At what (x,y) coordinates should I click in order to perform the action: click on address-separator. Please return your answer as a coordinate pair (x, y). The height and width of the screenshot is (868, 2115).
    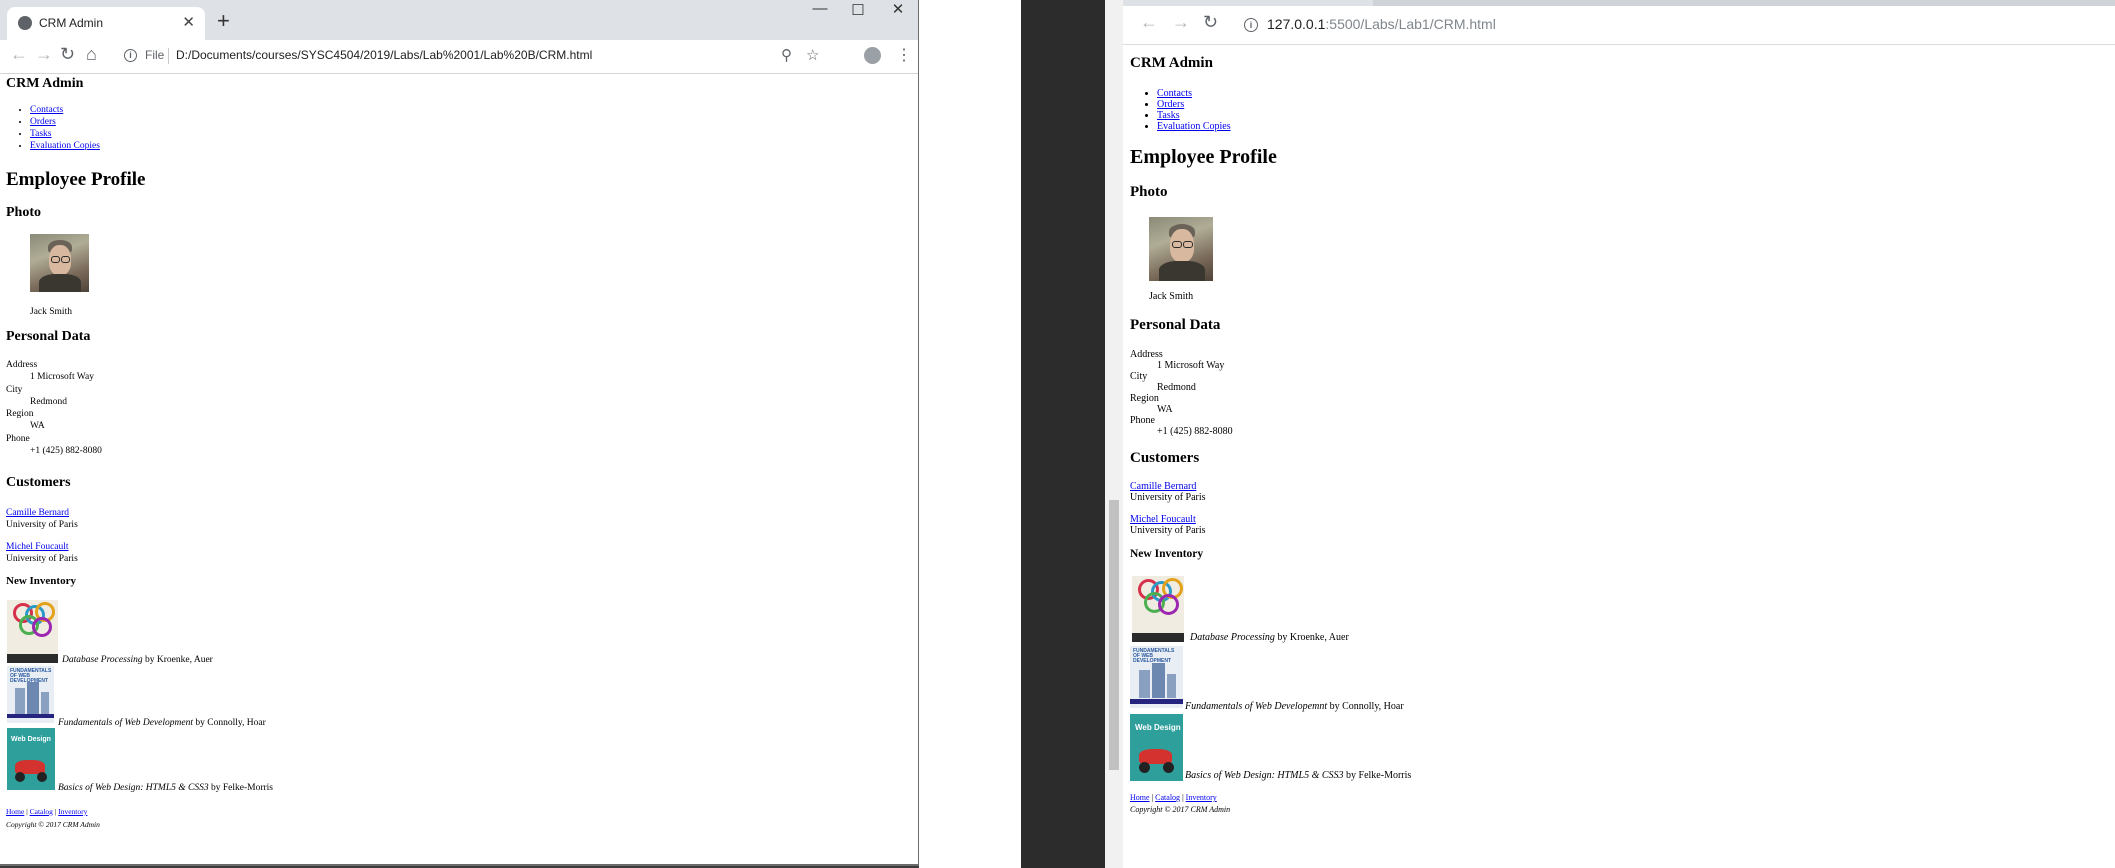
    Looking at the image, I should click on (168, 56).